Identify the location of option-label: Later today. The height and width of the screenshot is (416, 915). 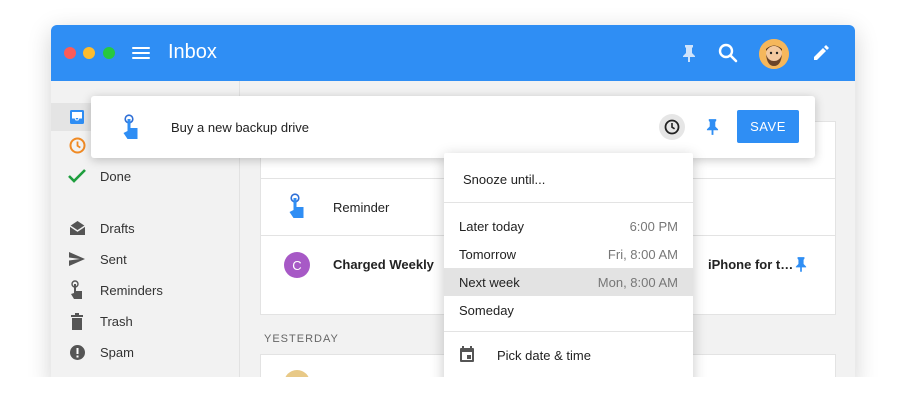
(492, 226).